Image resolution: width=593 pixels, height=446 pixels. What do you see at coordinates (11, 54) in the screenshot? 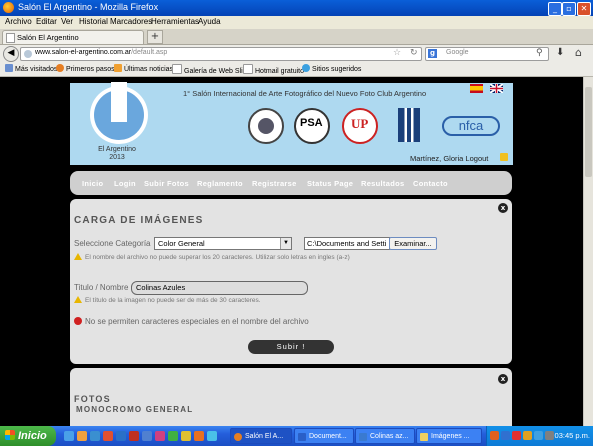
I see `back-button: ◀` at bounding box center [11, 54].